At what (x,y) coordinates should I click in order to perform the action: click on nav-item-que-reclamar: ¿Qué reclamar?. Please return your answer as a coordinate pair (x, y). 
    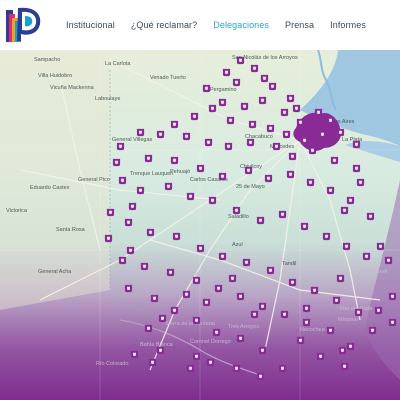
    Looking at the image, I should click on (164, 25).